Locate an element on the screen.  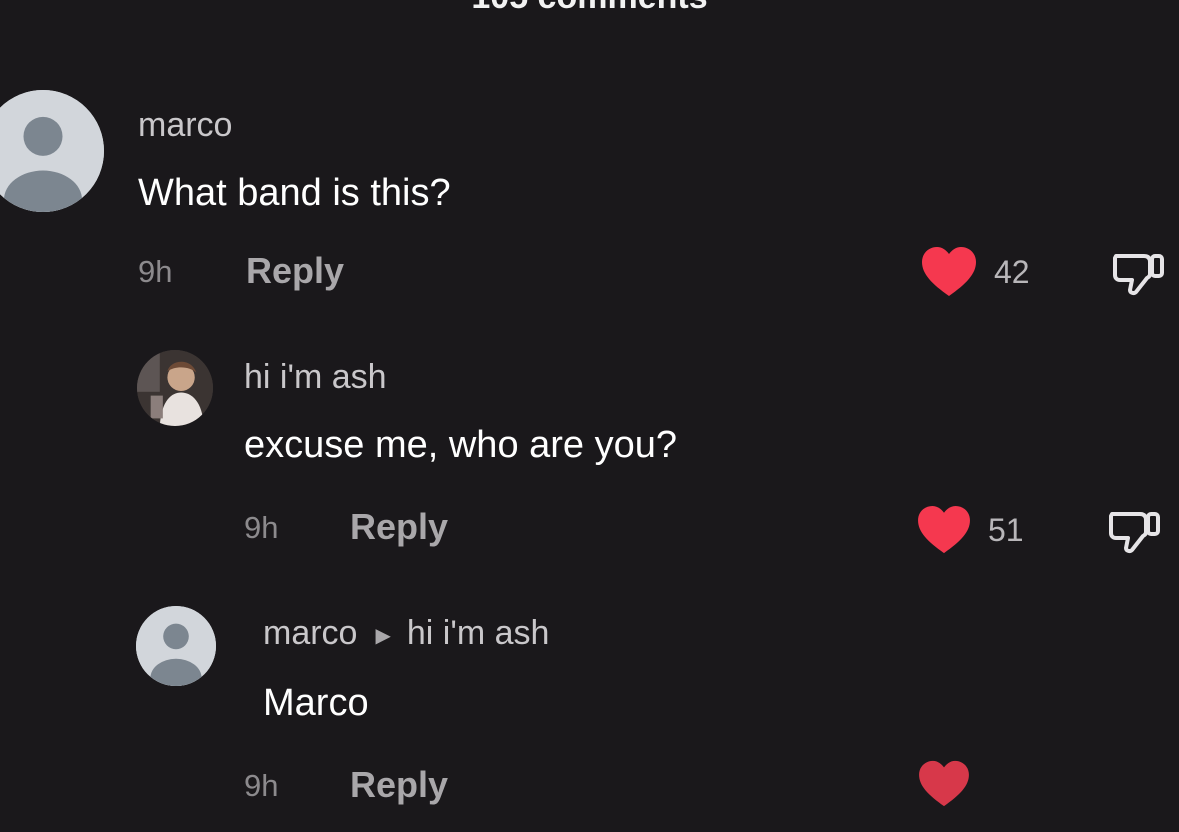
reply-to-username: hi i'm ash is located at coordinates (478, 633).